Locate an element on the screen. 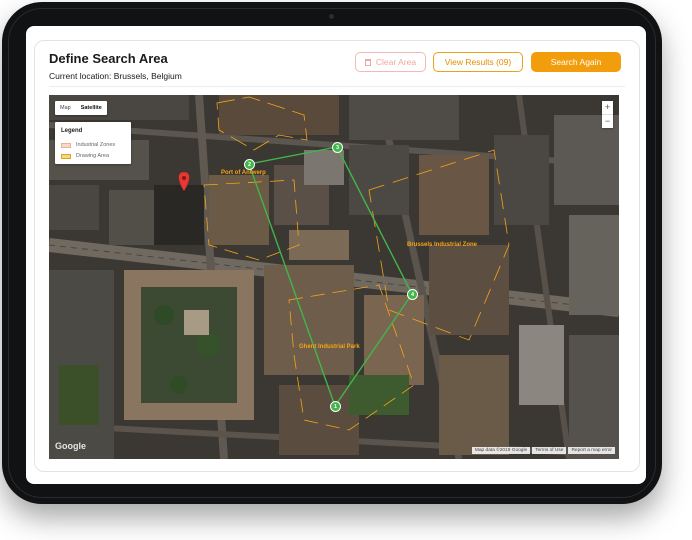  trash-icon is located at coordinates (367, 62).